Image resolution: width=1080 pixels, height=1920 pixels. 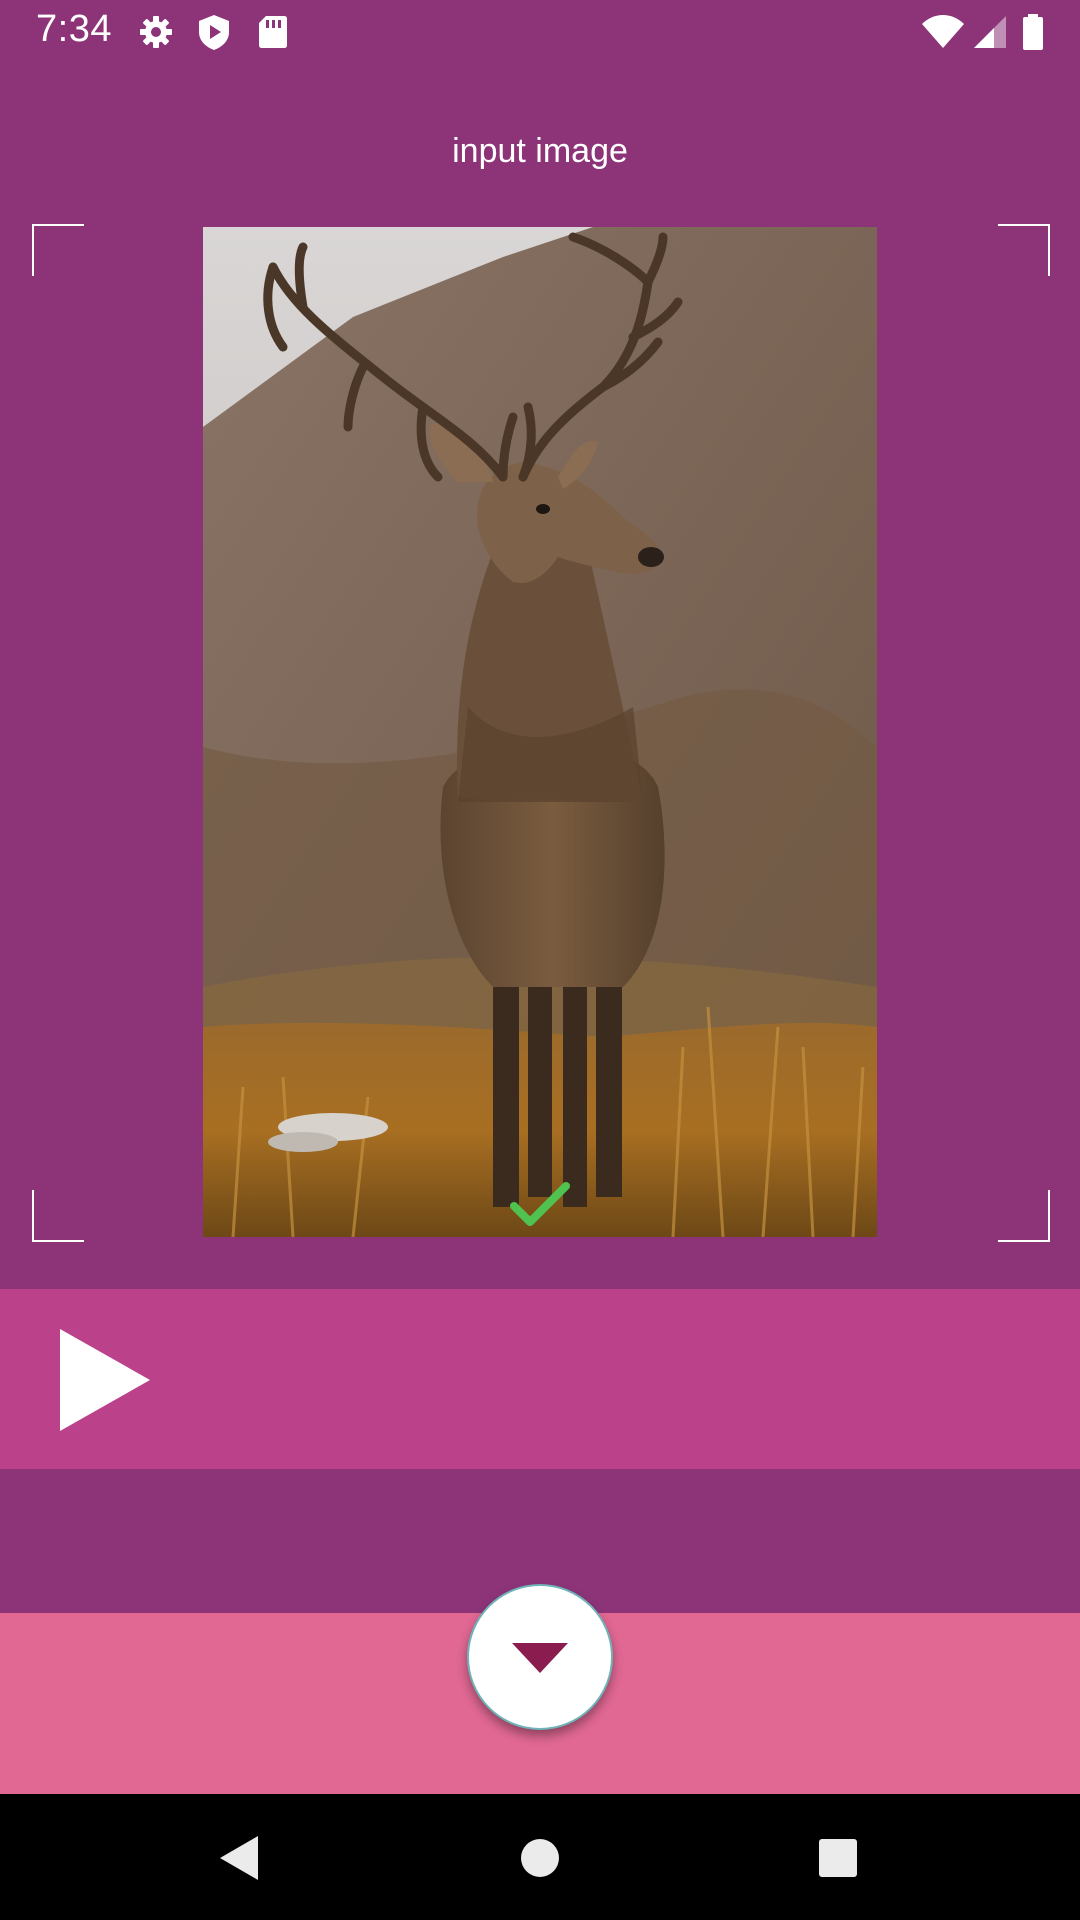 I want to click on wifi-icon, so click(x=943, y=32).